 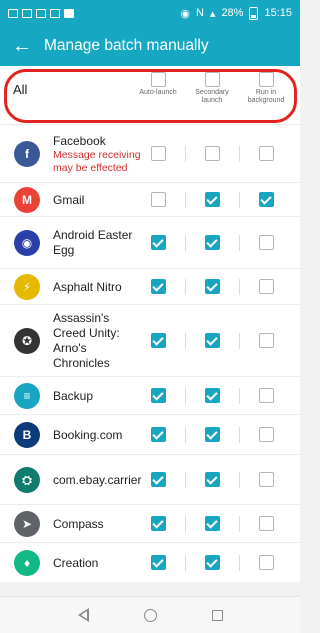 I want to click on all-auto-launch-checkbox, so click(x=158, y=79).